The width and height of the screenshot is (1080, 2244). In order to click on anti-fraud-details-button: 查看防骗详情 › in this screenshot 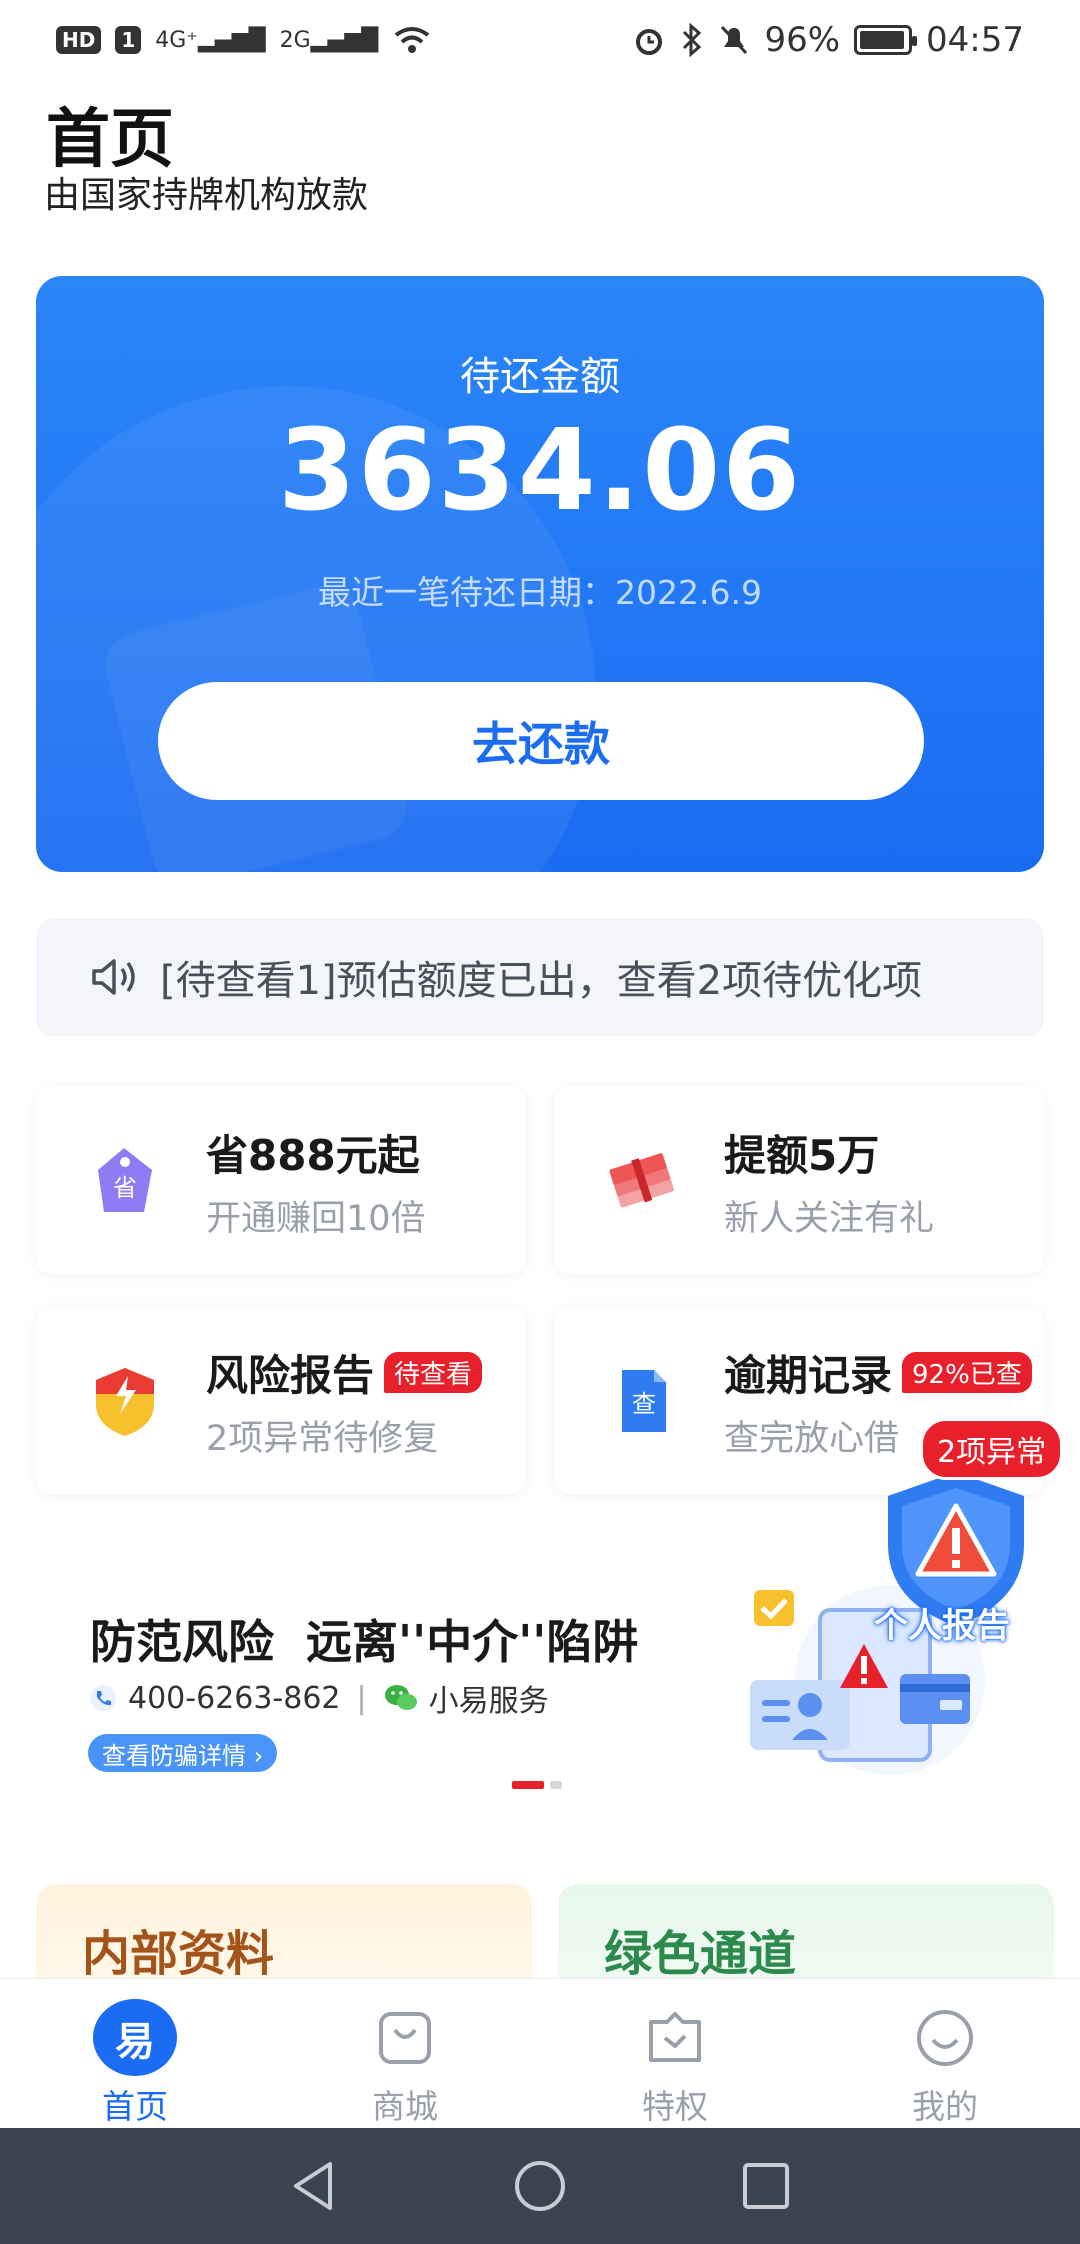, I will do `click(183, 1753)`.